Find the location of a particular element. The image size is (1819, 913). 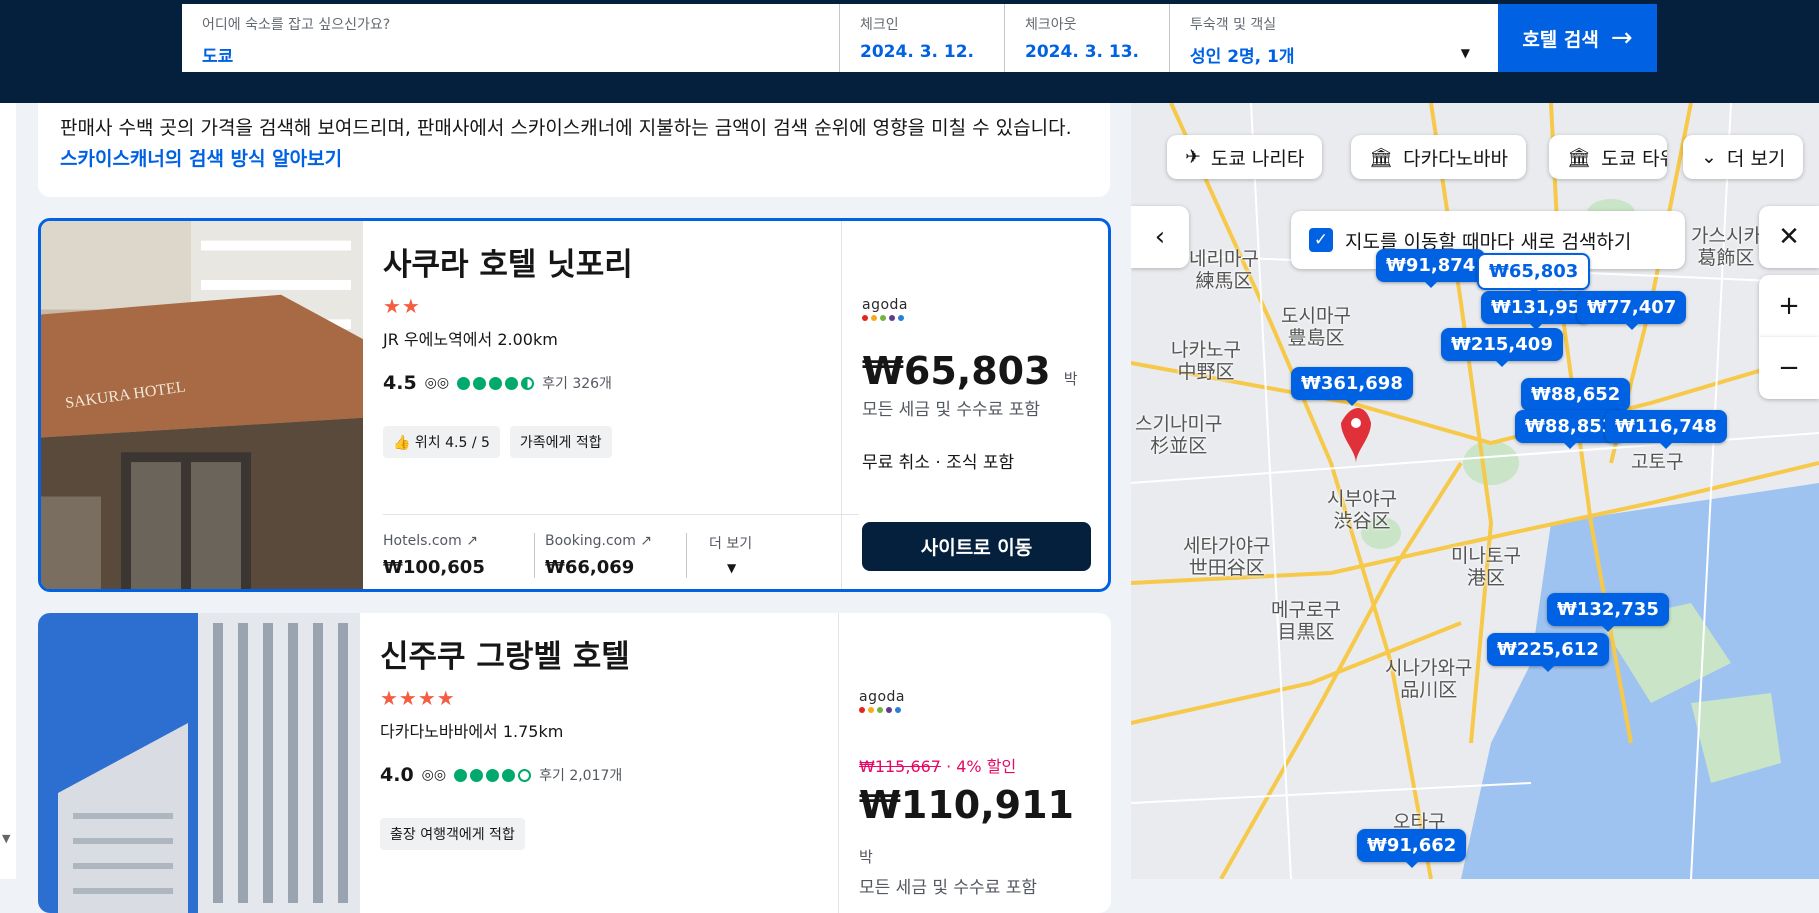

star-rating: ★★★★ is located at coordinates (418, 698).